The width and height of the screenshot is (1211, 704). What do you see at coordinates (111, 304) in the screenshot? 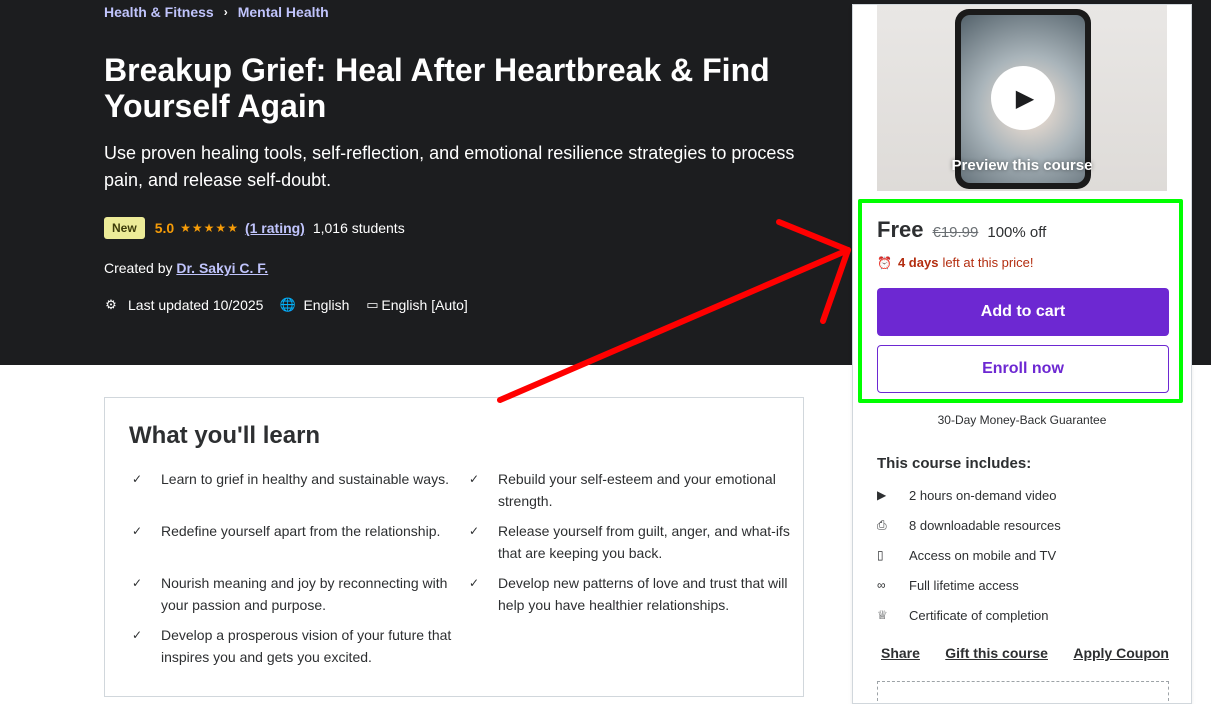
I see `alert-badge-icon: ⚙` at bounding box center [111, 304].